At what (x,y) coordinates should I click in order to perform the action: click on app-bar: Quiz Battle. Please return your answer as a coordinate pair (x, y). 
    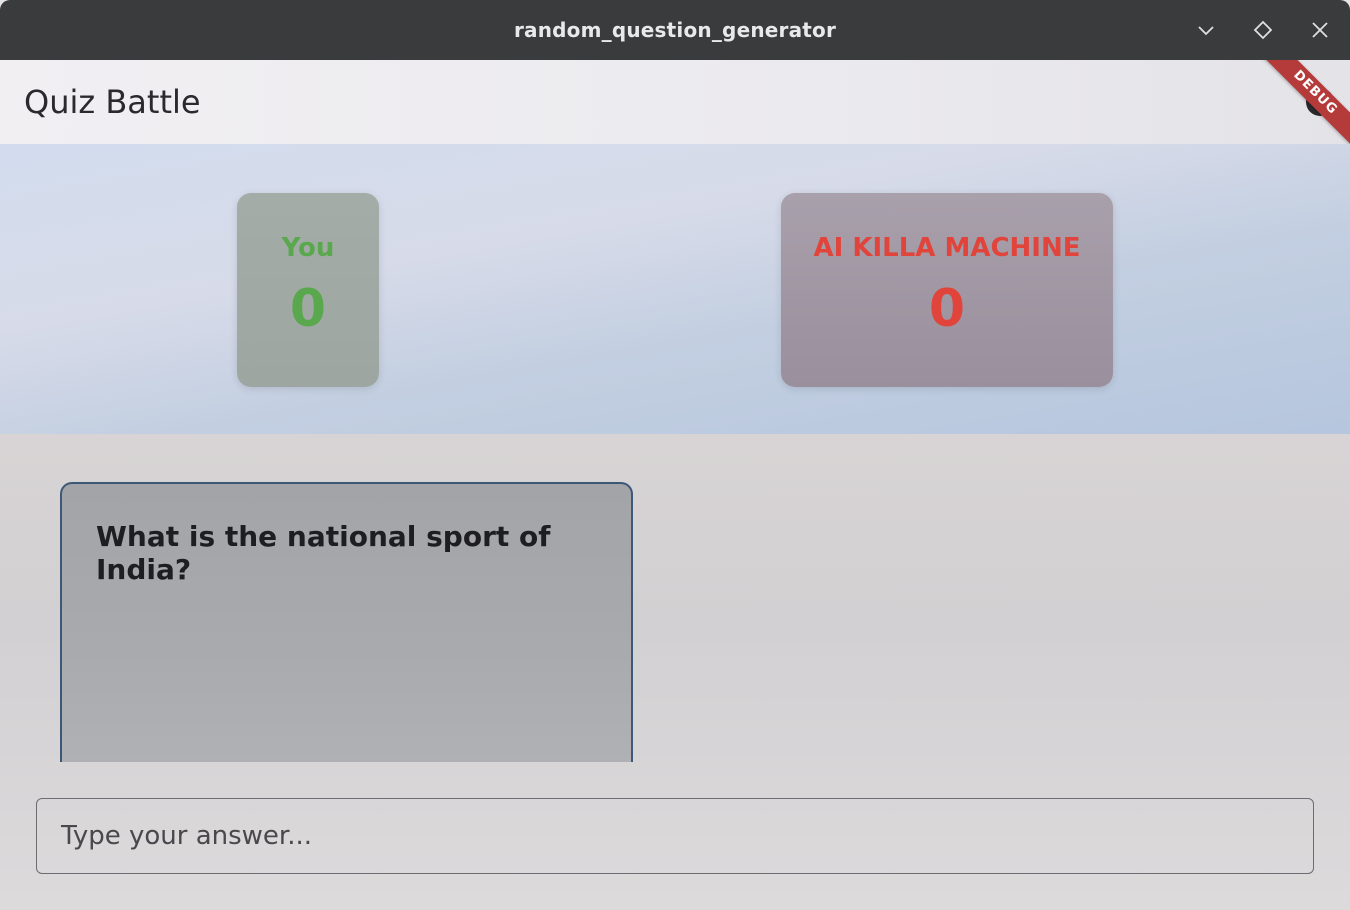
    Looking at the image, I should click on (675, 102).